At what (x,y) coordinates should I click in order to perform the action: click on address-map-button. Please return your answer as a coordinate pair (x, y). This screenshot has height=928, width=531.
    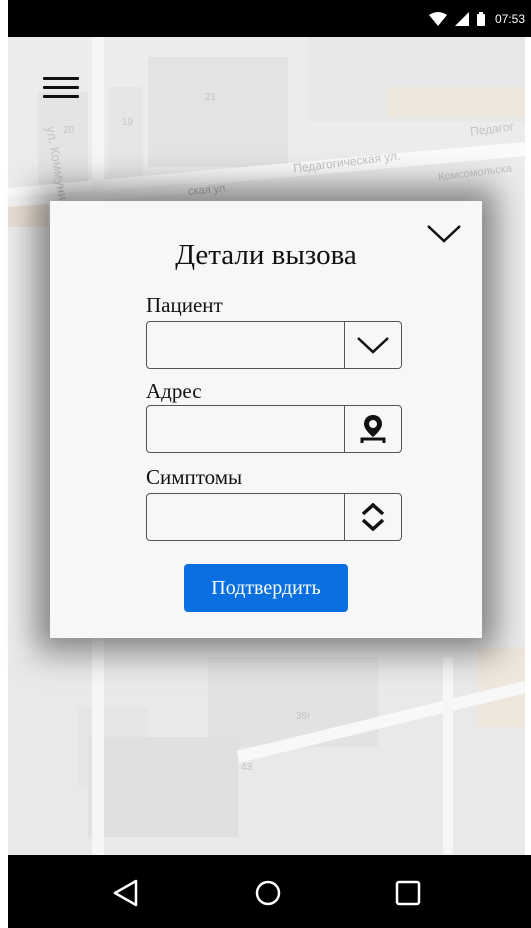
    Looking at the image, I should click on (372, 429).